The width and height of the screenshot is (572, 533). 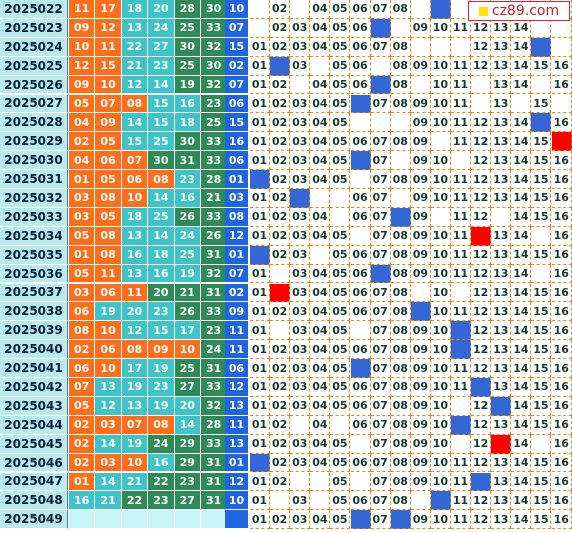 What do you see at coordinates (34, 312) in the screenshot?
I see `issue-number: 2025038` at bounding box center [34, 312].